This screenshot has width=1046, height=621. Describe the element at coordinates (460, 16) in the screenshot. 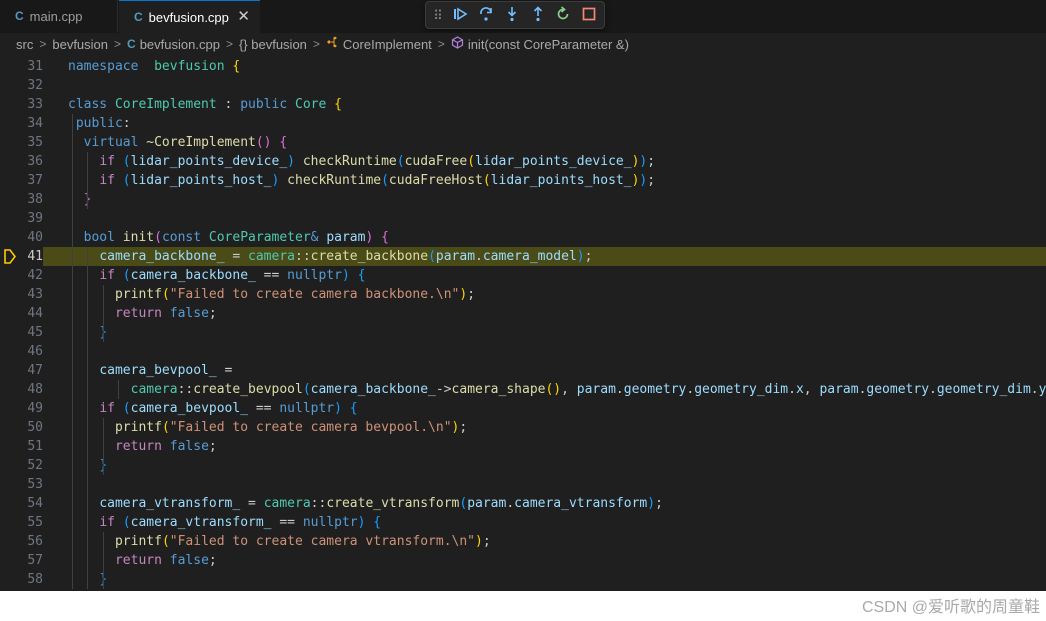

I see `continue-button` at that location.